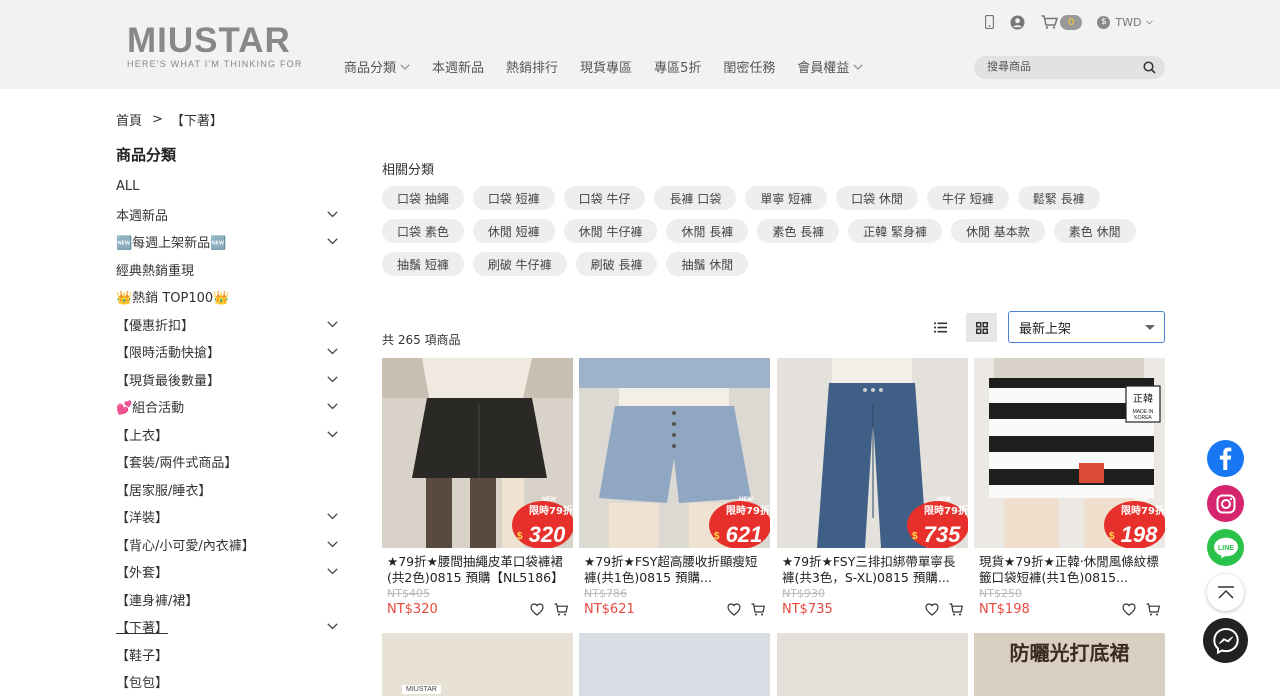 This screenshot has height=696, width=1280. I want to click on cart-icon: 0, so click(1062, 22).